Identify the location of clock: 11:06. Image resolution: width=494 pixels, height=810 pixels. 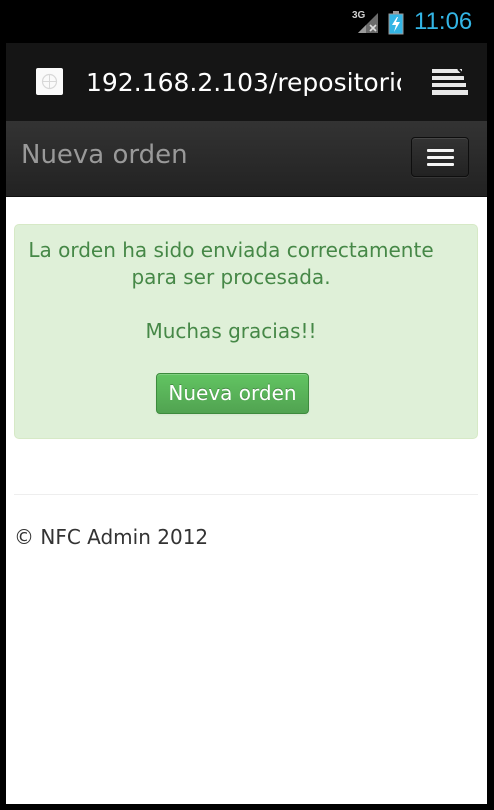
(443, 21).